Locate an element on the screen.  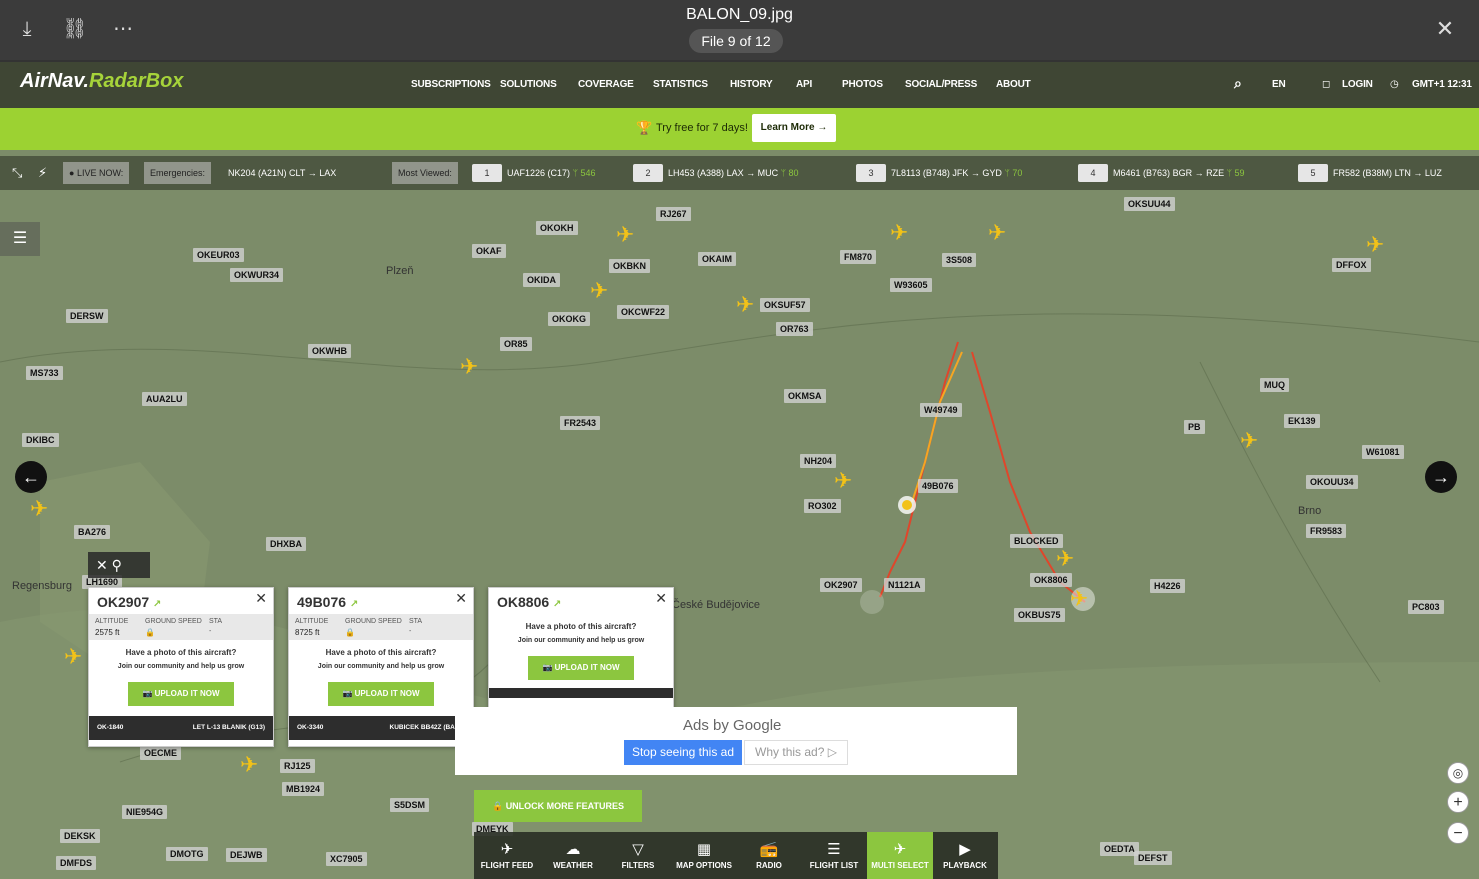
flight-label: OKMSA is located at coordinates (805, 396).